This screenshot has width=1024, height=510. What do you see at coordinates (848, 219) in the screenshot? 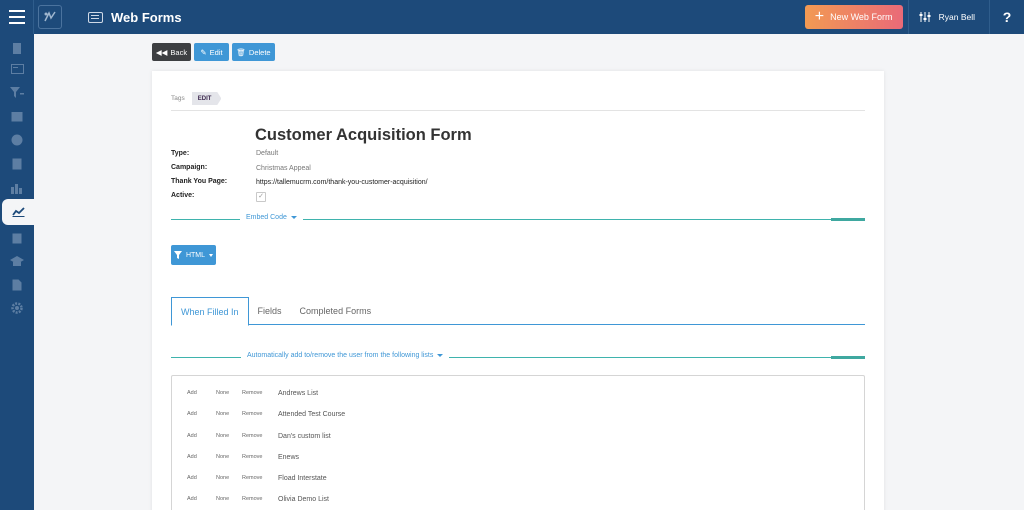
I see `embed-divider-accent` at bounding box center [848, 219].